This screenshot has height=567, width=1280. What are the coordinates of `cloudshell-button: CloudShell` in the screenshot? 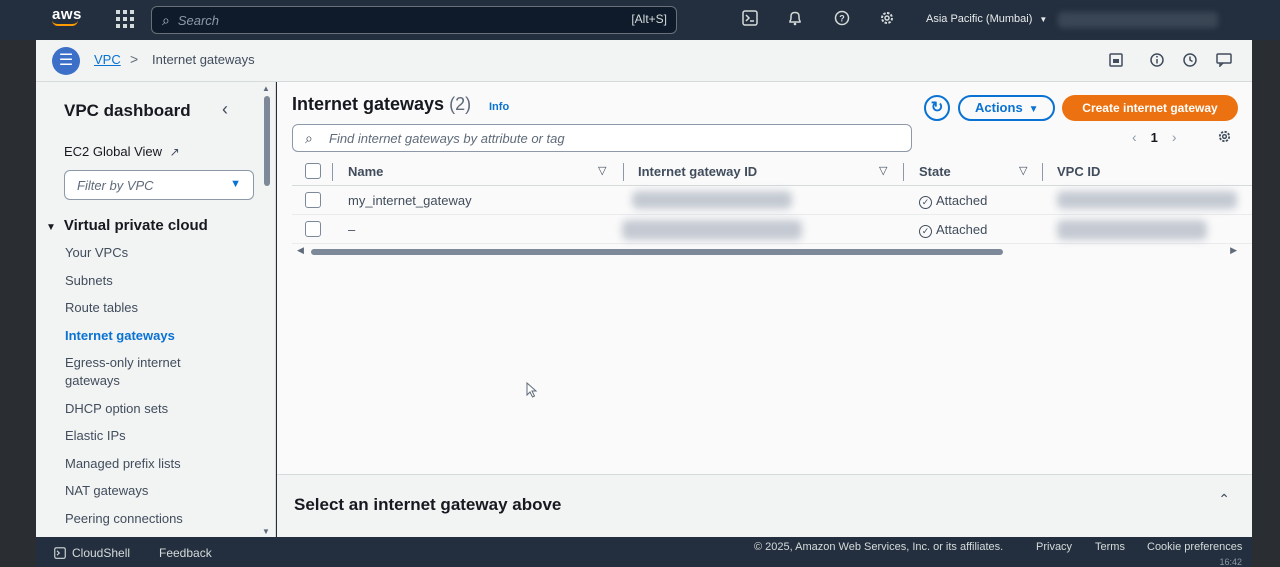 It's located at (92, 553).